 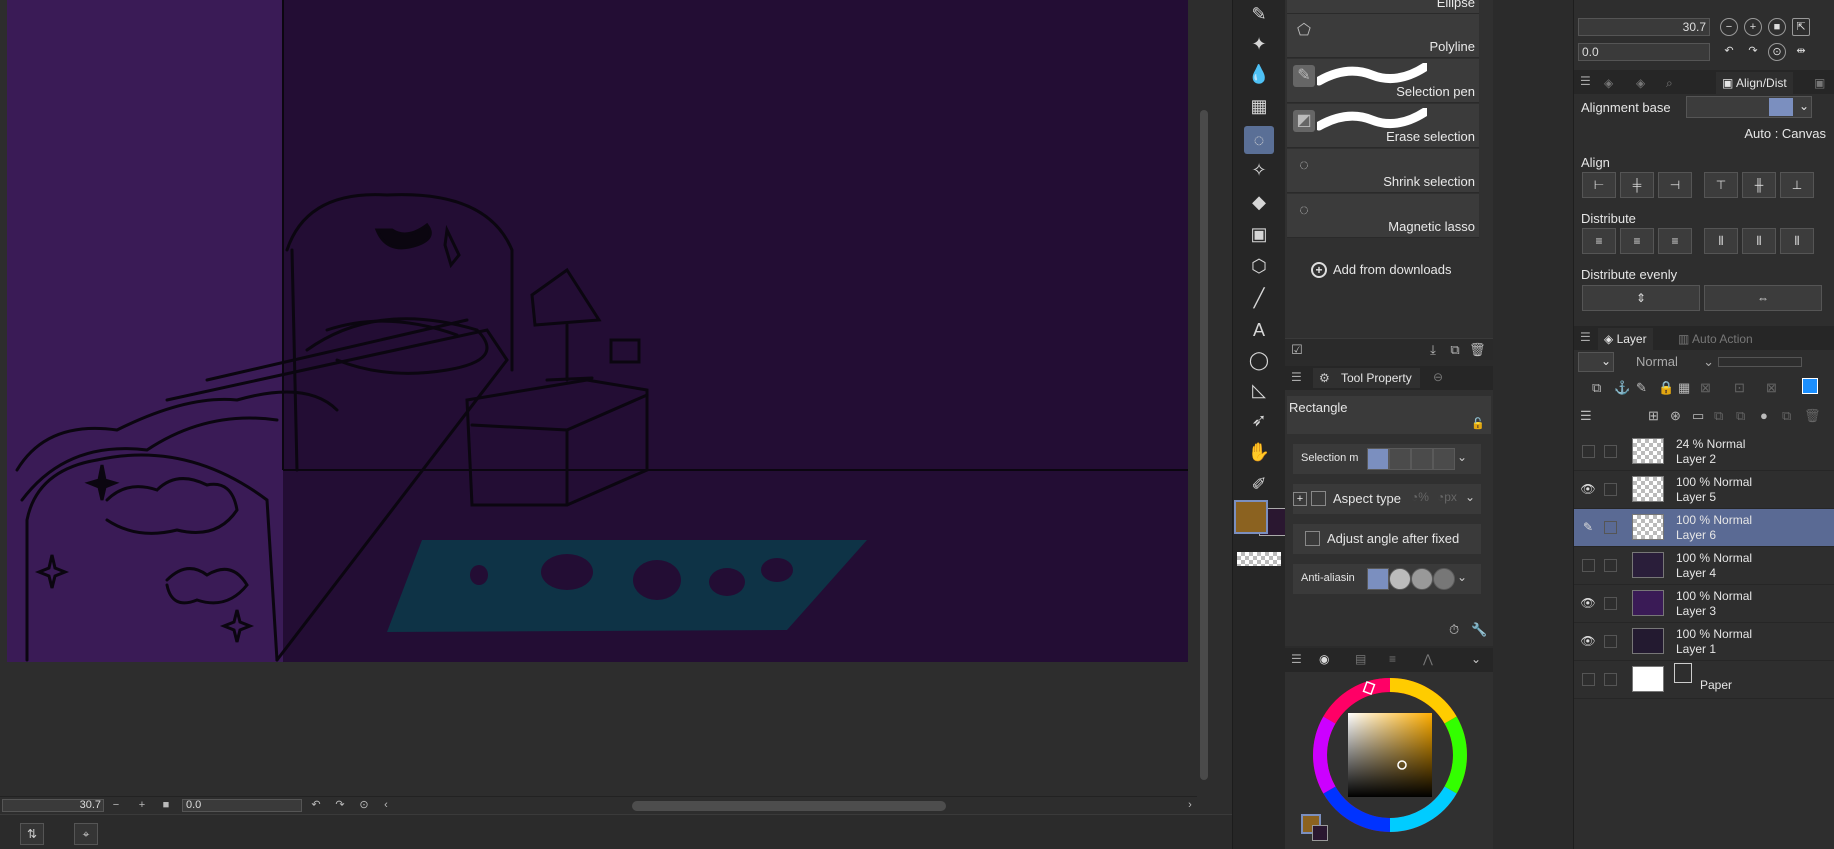 What do you see at coordinates (1599, 241) in the screenshot?
I see `distribute-top-button: ≡` at bounding box center [1599, 241].